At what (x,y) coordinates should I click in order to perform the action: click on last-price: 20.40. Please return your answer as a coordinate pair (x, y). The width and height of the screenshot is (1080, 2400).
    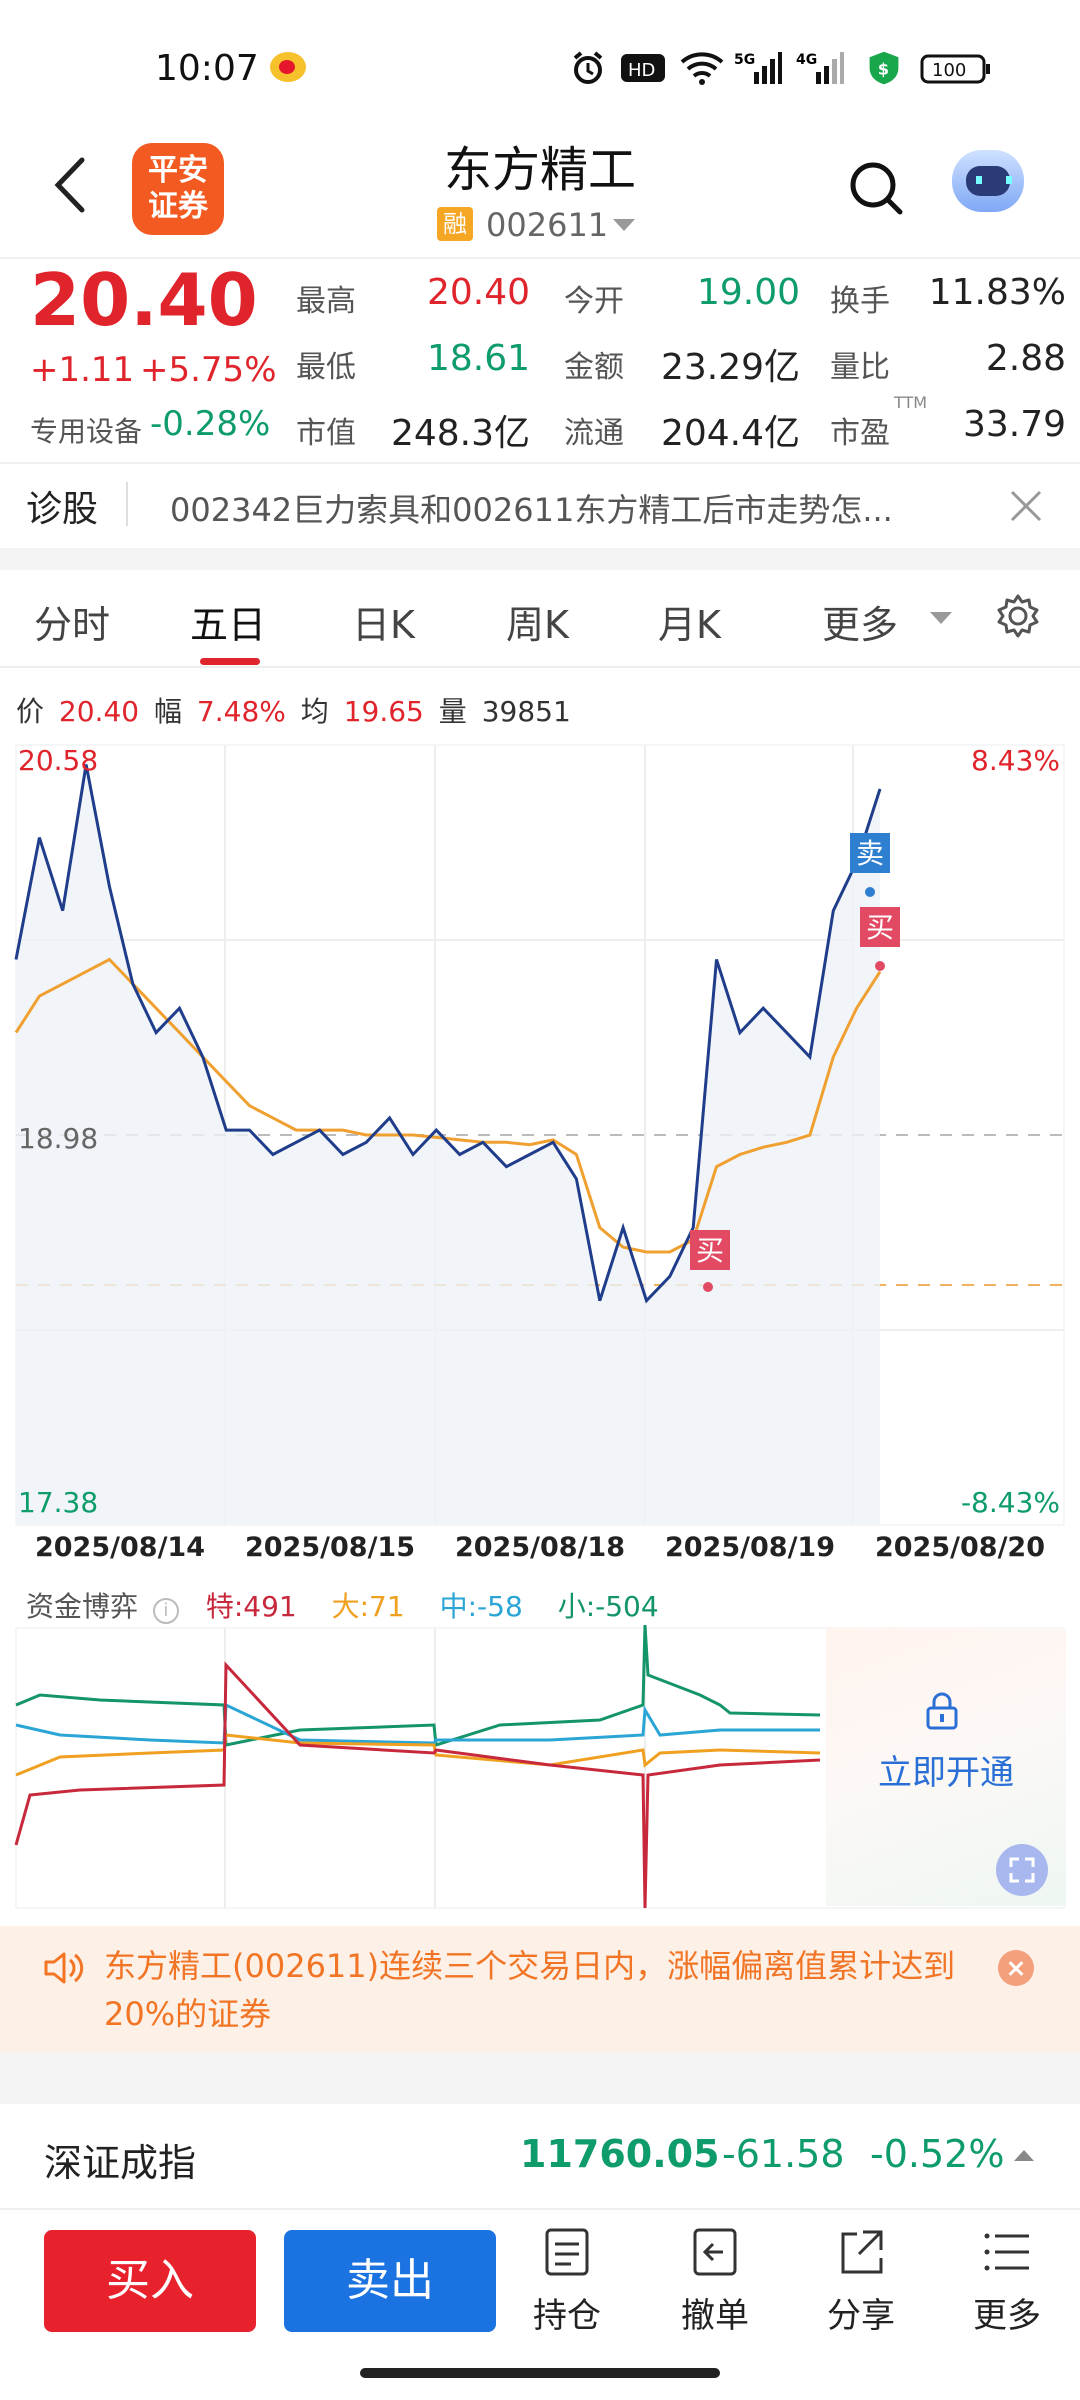
    Looking at the image, I should click on (144, 300).